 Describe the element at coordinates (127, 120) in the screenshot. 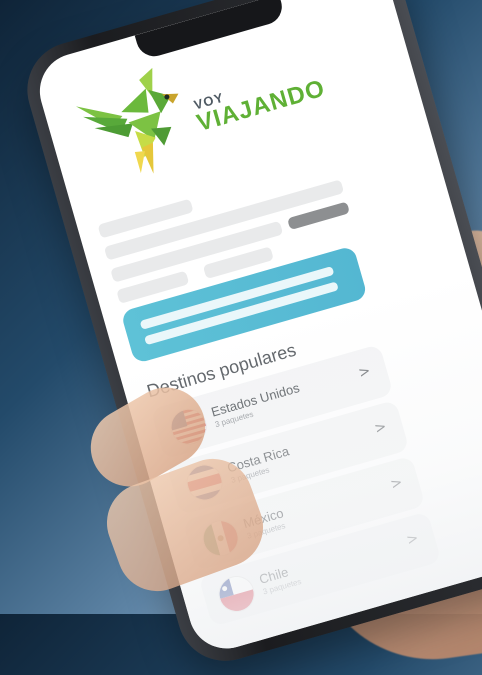

I see `parrot-logo-icon` at that location.